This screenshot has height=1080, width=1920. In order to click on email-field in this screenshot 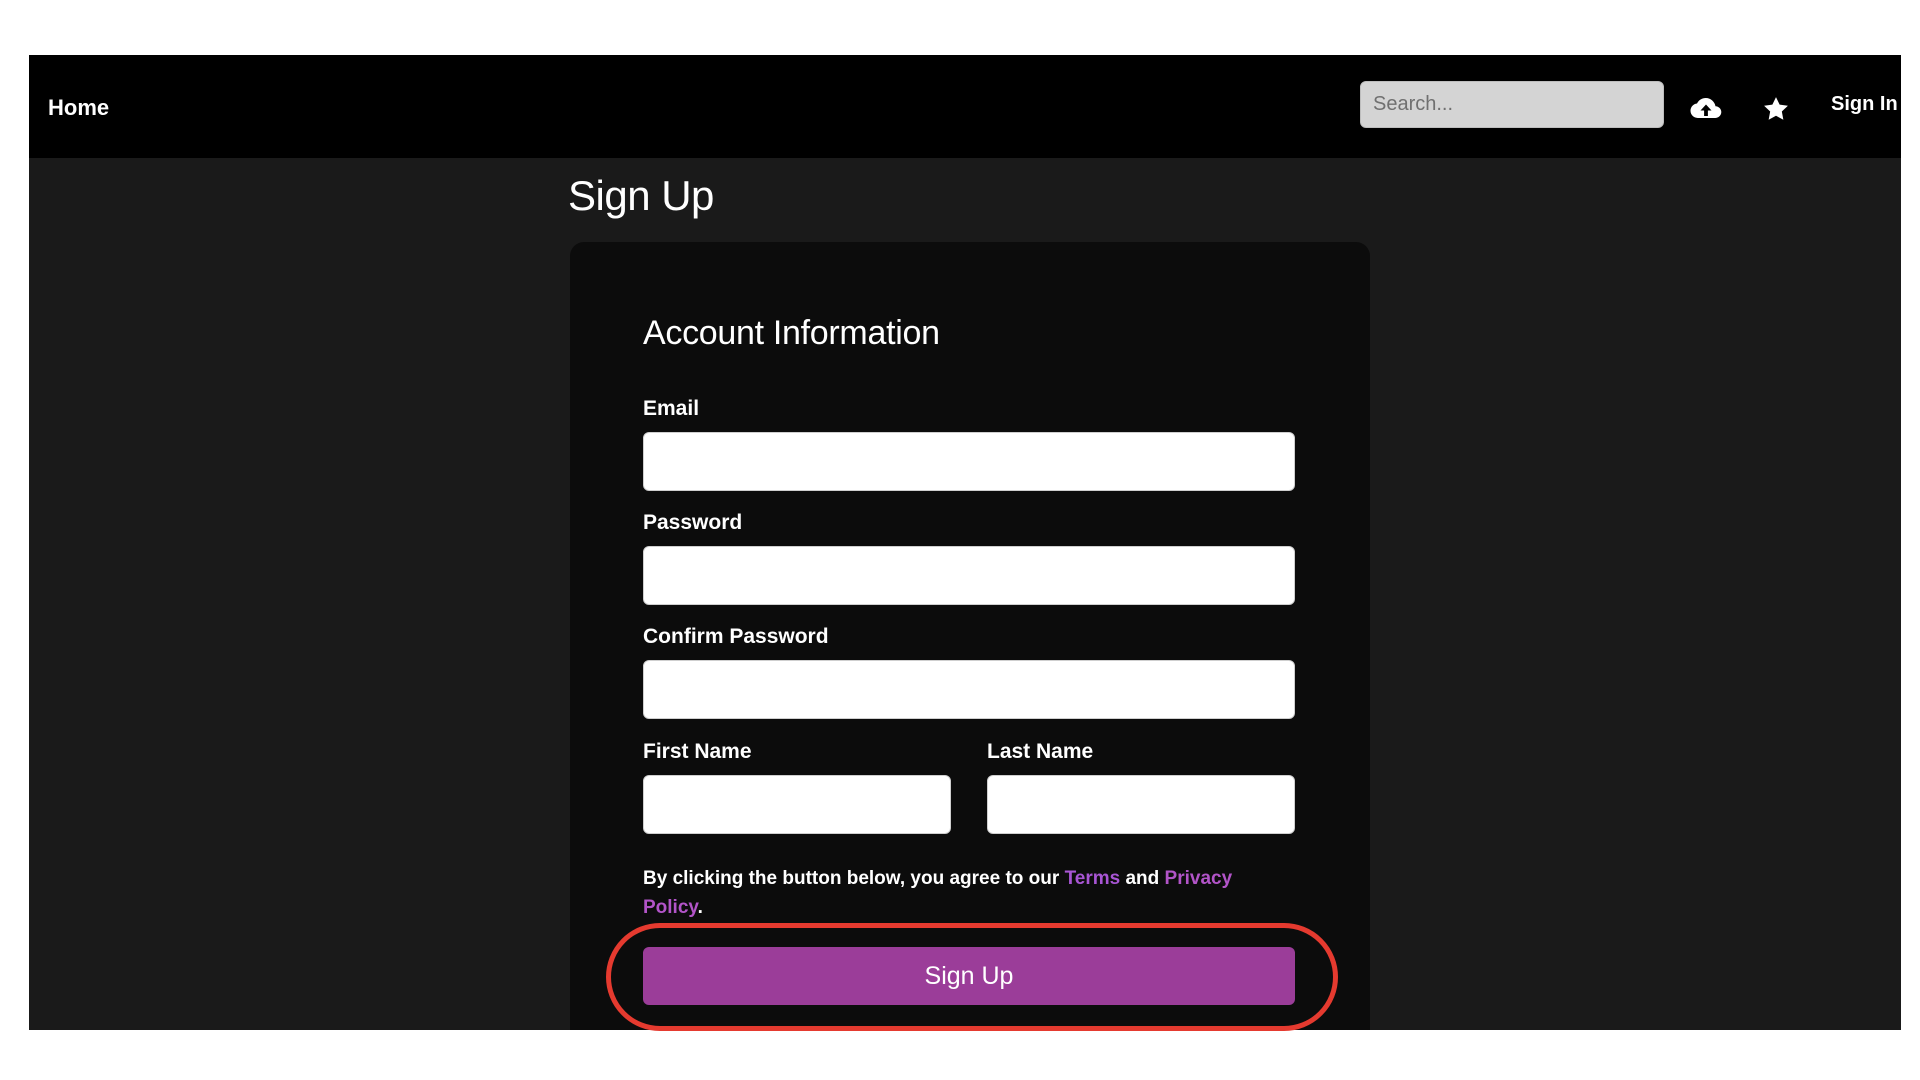, I will do `click(969, 461)`.